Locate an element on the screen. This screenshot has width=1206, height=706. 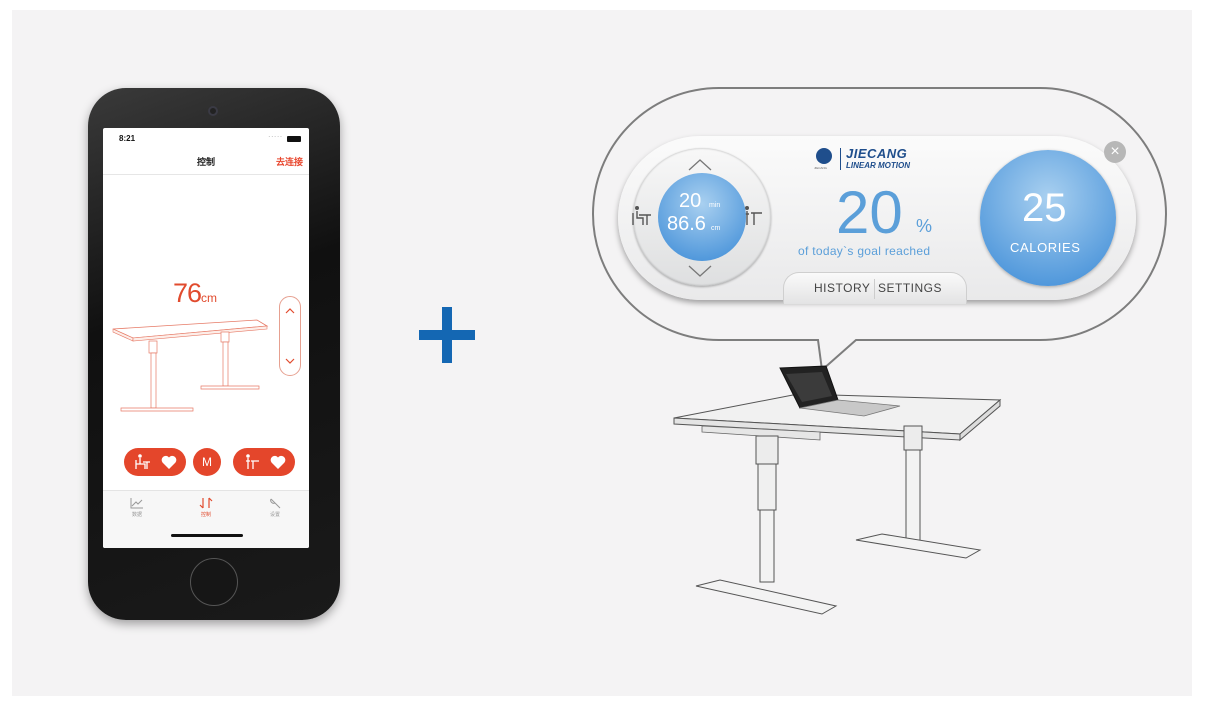
brand-small-text: JIECANG is located at coordinates (821, 168).